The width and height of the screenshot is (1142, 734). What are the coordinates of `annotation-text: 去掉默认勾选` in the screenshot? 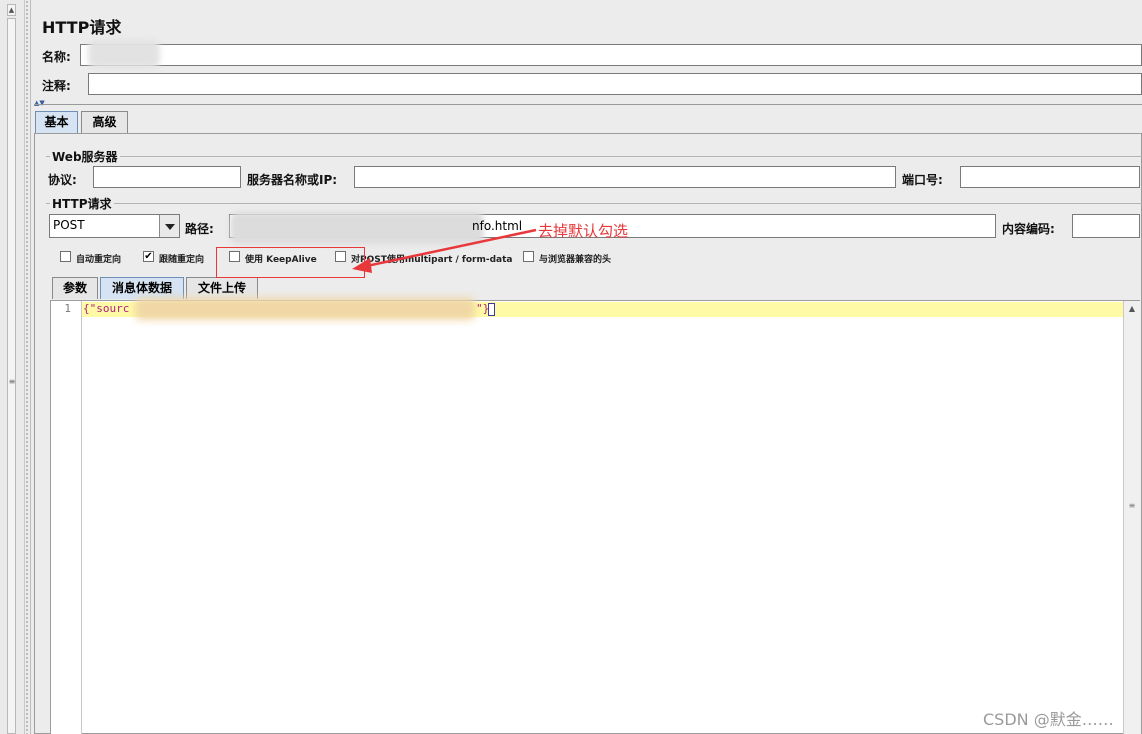 It's located at (583, 231).